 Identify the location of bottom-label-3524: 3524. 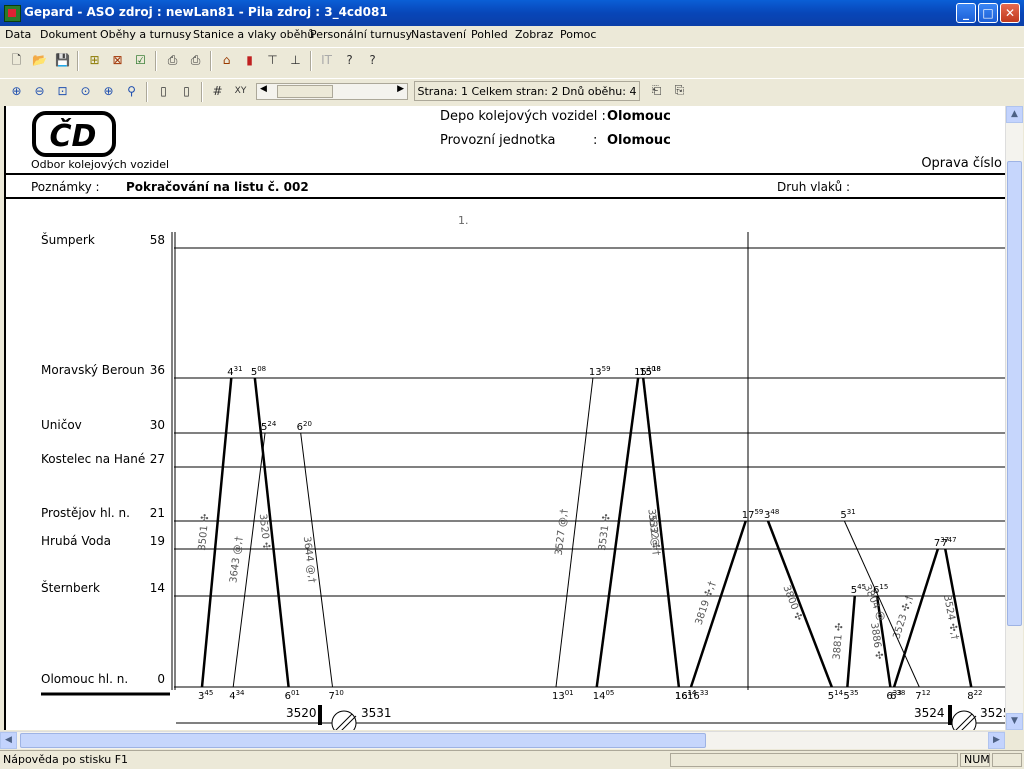
(929, 713).